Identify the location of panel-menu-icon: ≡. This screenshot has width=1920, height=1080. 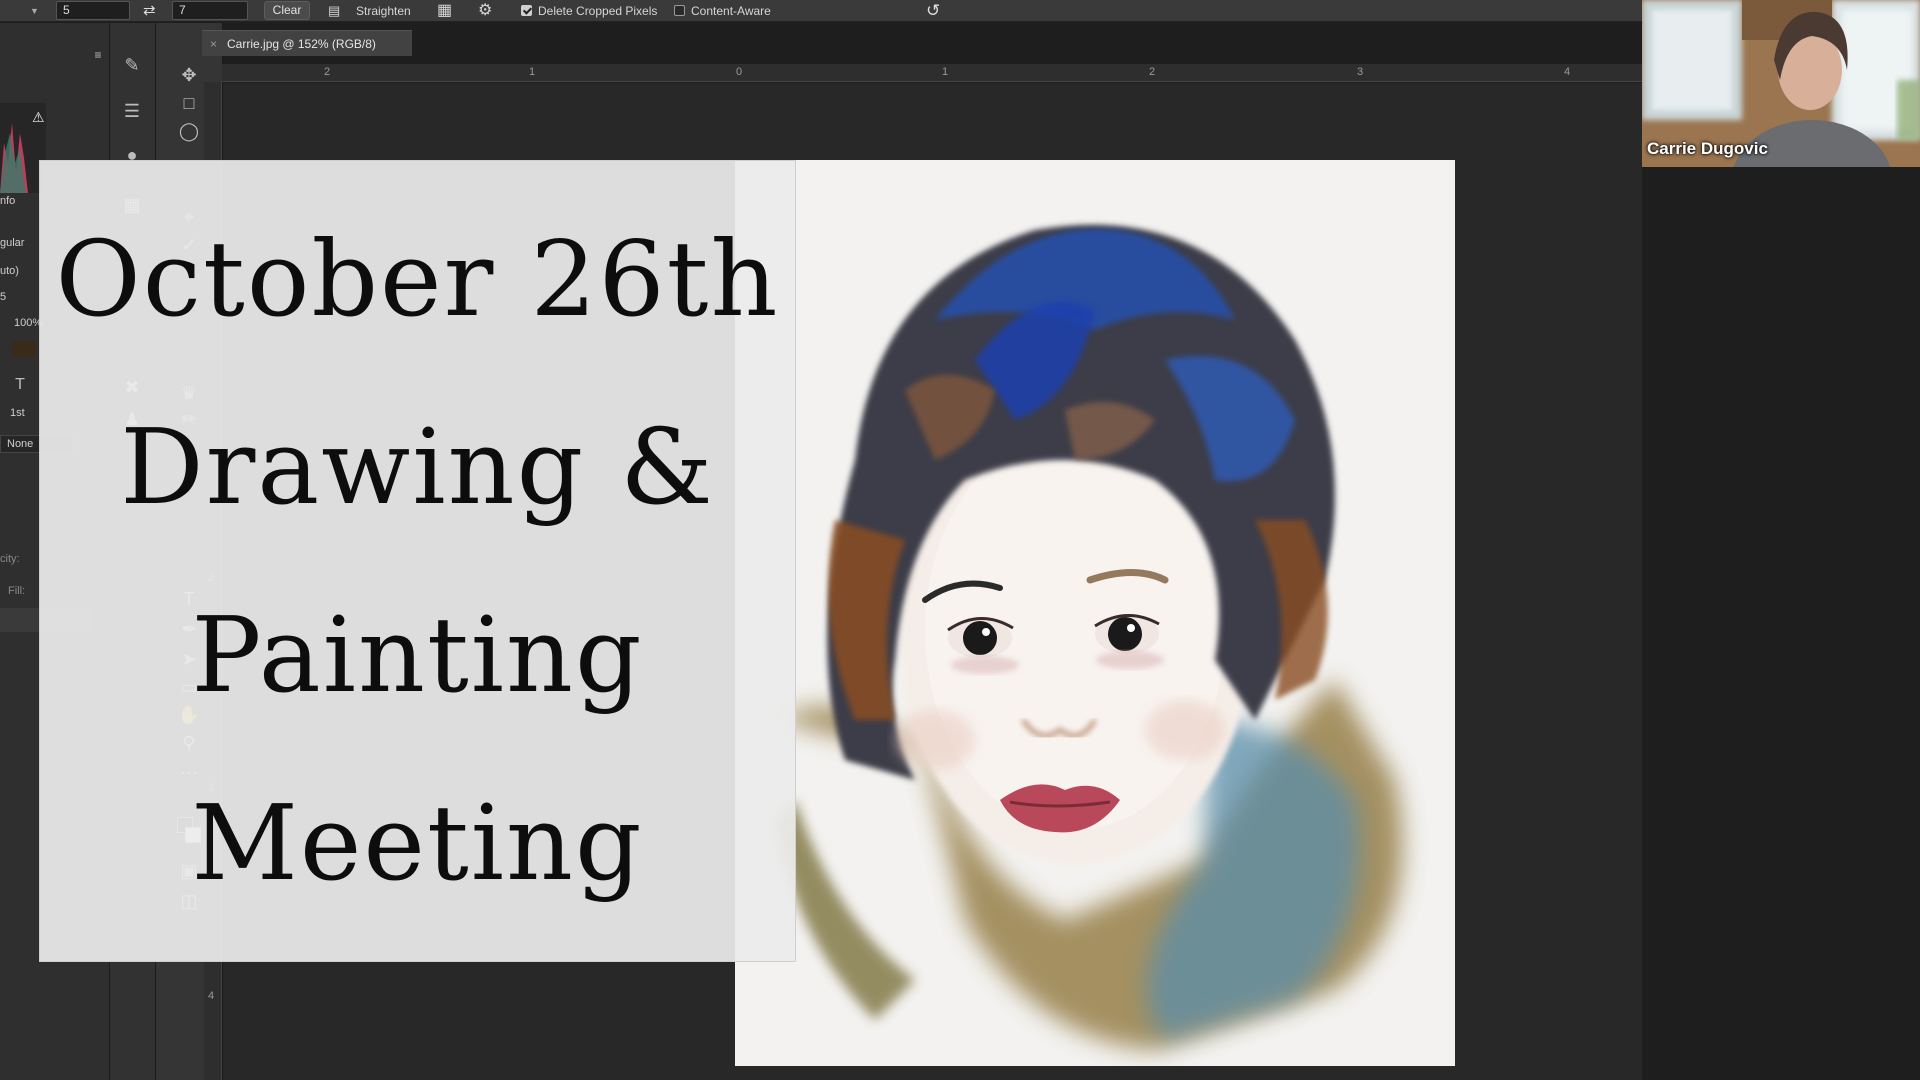
(98, 55).